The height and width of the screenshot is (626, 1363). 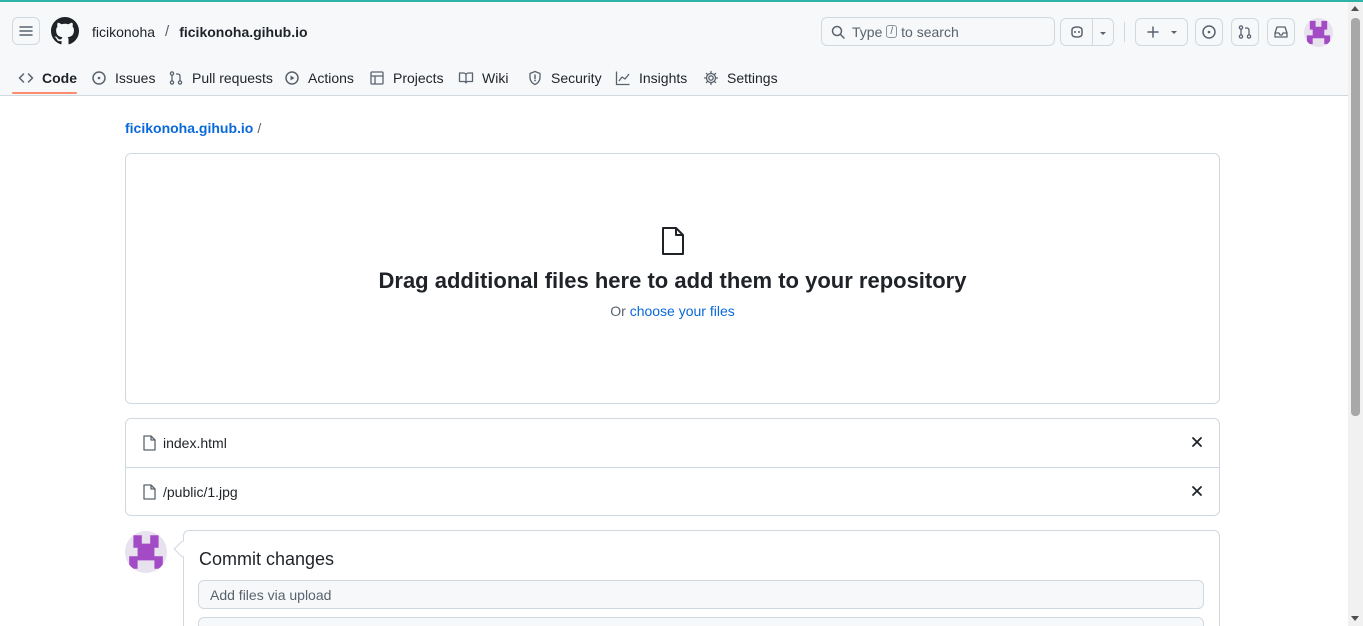 I want to click on list-item: /public/1.jpg, so click(x=672, y=491).